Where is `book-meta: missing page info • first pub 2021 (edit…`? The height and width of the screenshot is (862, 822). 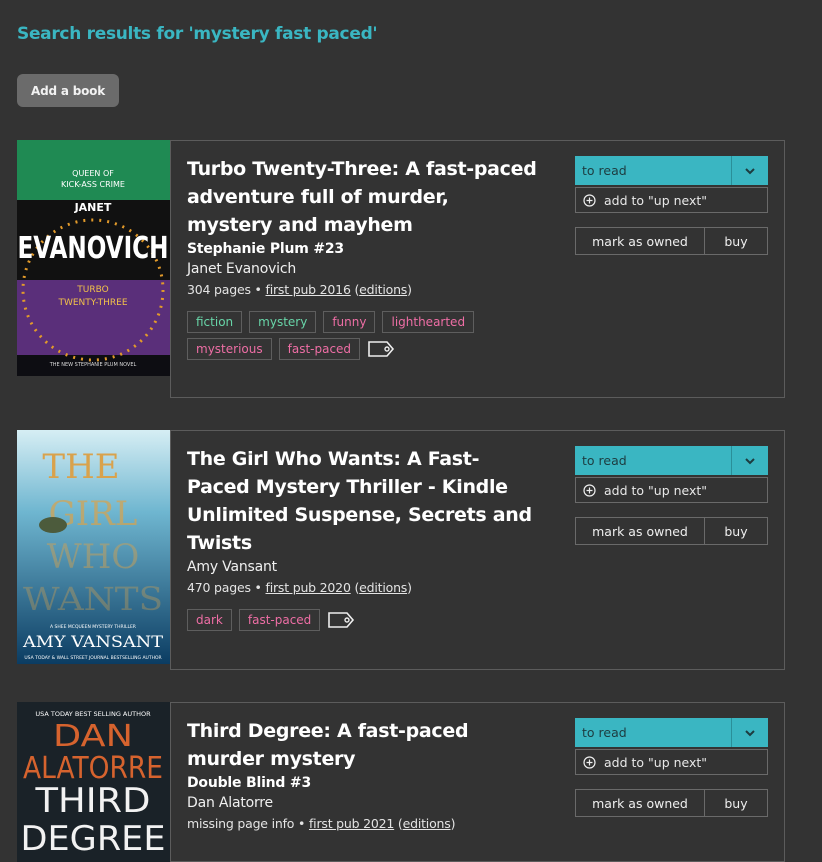 book-meta: missing page info • first pub 2021 (edit… is located at coordinates (321, 823).